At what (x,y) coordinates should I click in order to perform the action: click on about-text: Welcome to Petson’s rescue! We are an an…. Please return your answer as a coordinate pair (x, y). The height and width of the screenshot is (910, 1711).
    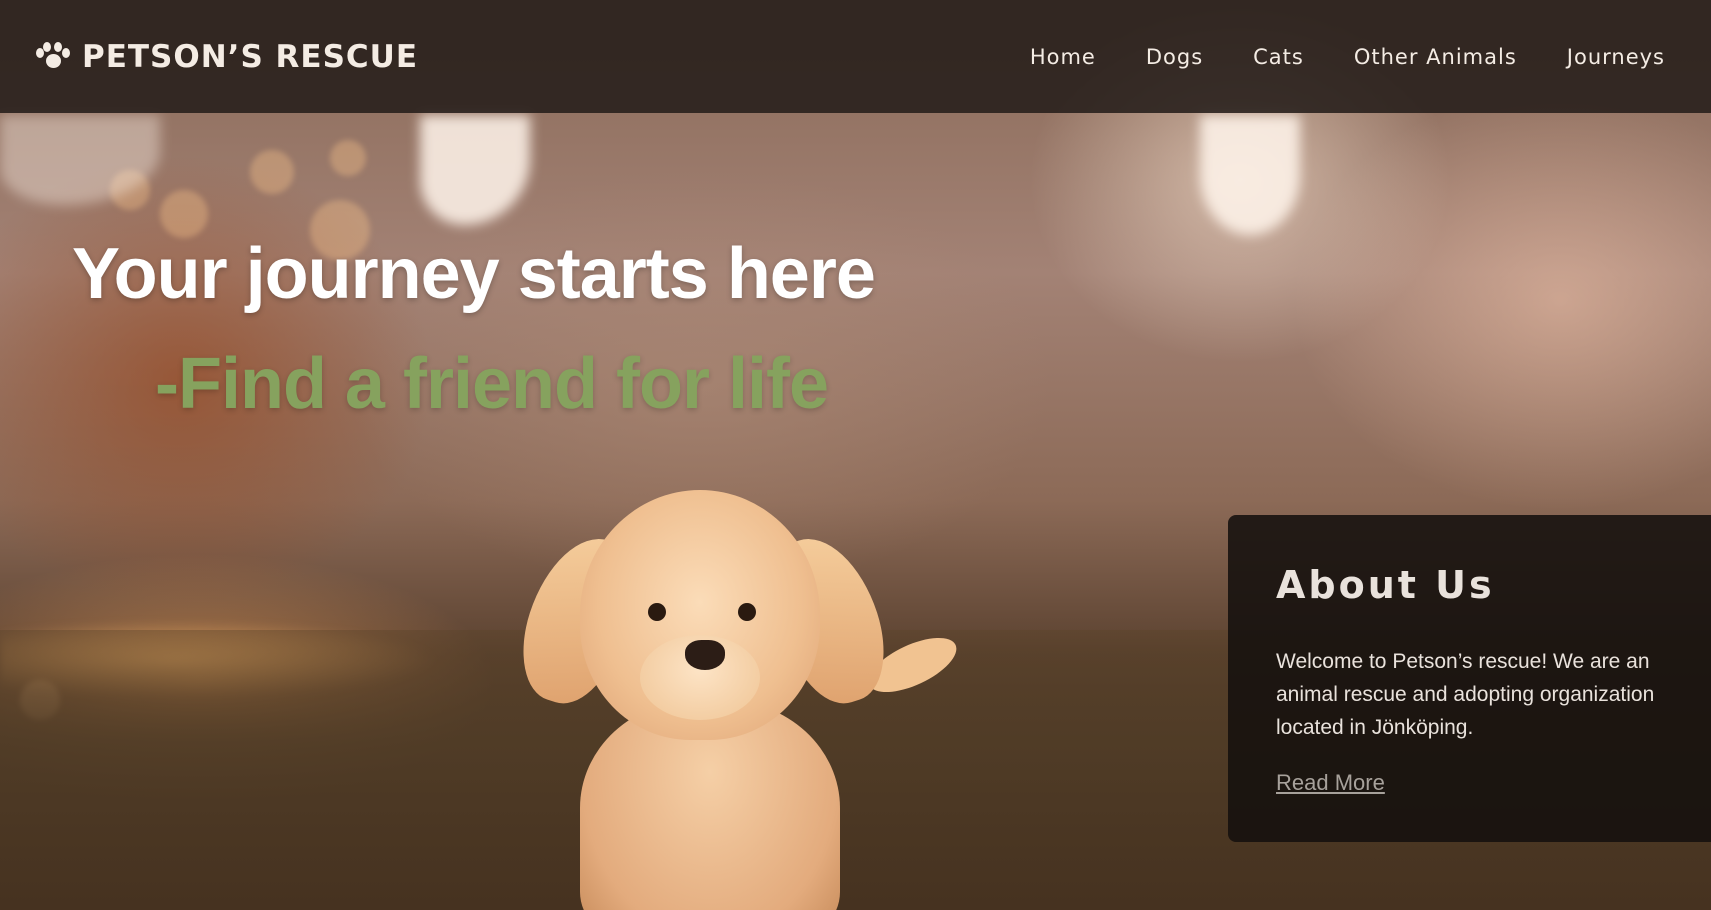
    Looking at the image, I should click on (1465, 694).